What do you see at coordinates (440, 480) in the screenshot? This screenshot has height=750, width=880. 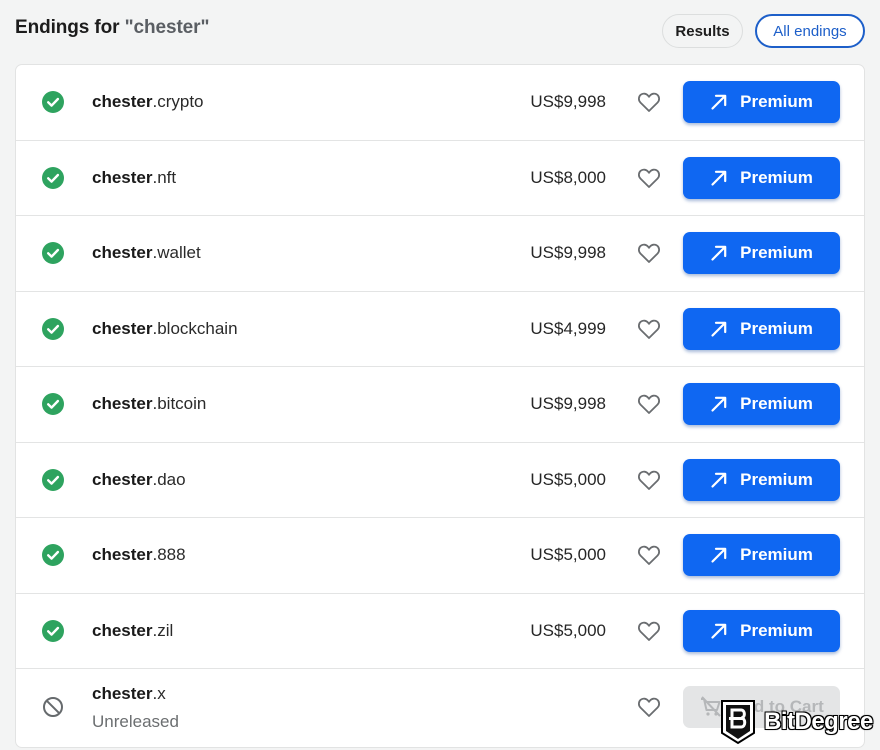 I see `list-item: chester.dao US$5,000 Premium` at bounding box center [440, 480].